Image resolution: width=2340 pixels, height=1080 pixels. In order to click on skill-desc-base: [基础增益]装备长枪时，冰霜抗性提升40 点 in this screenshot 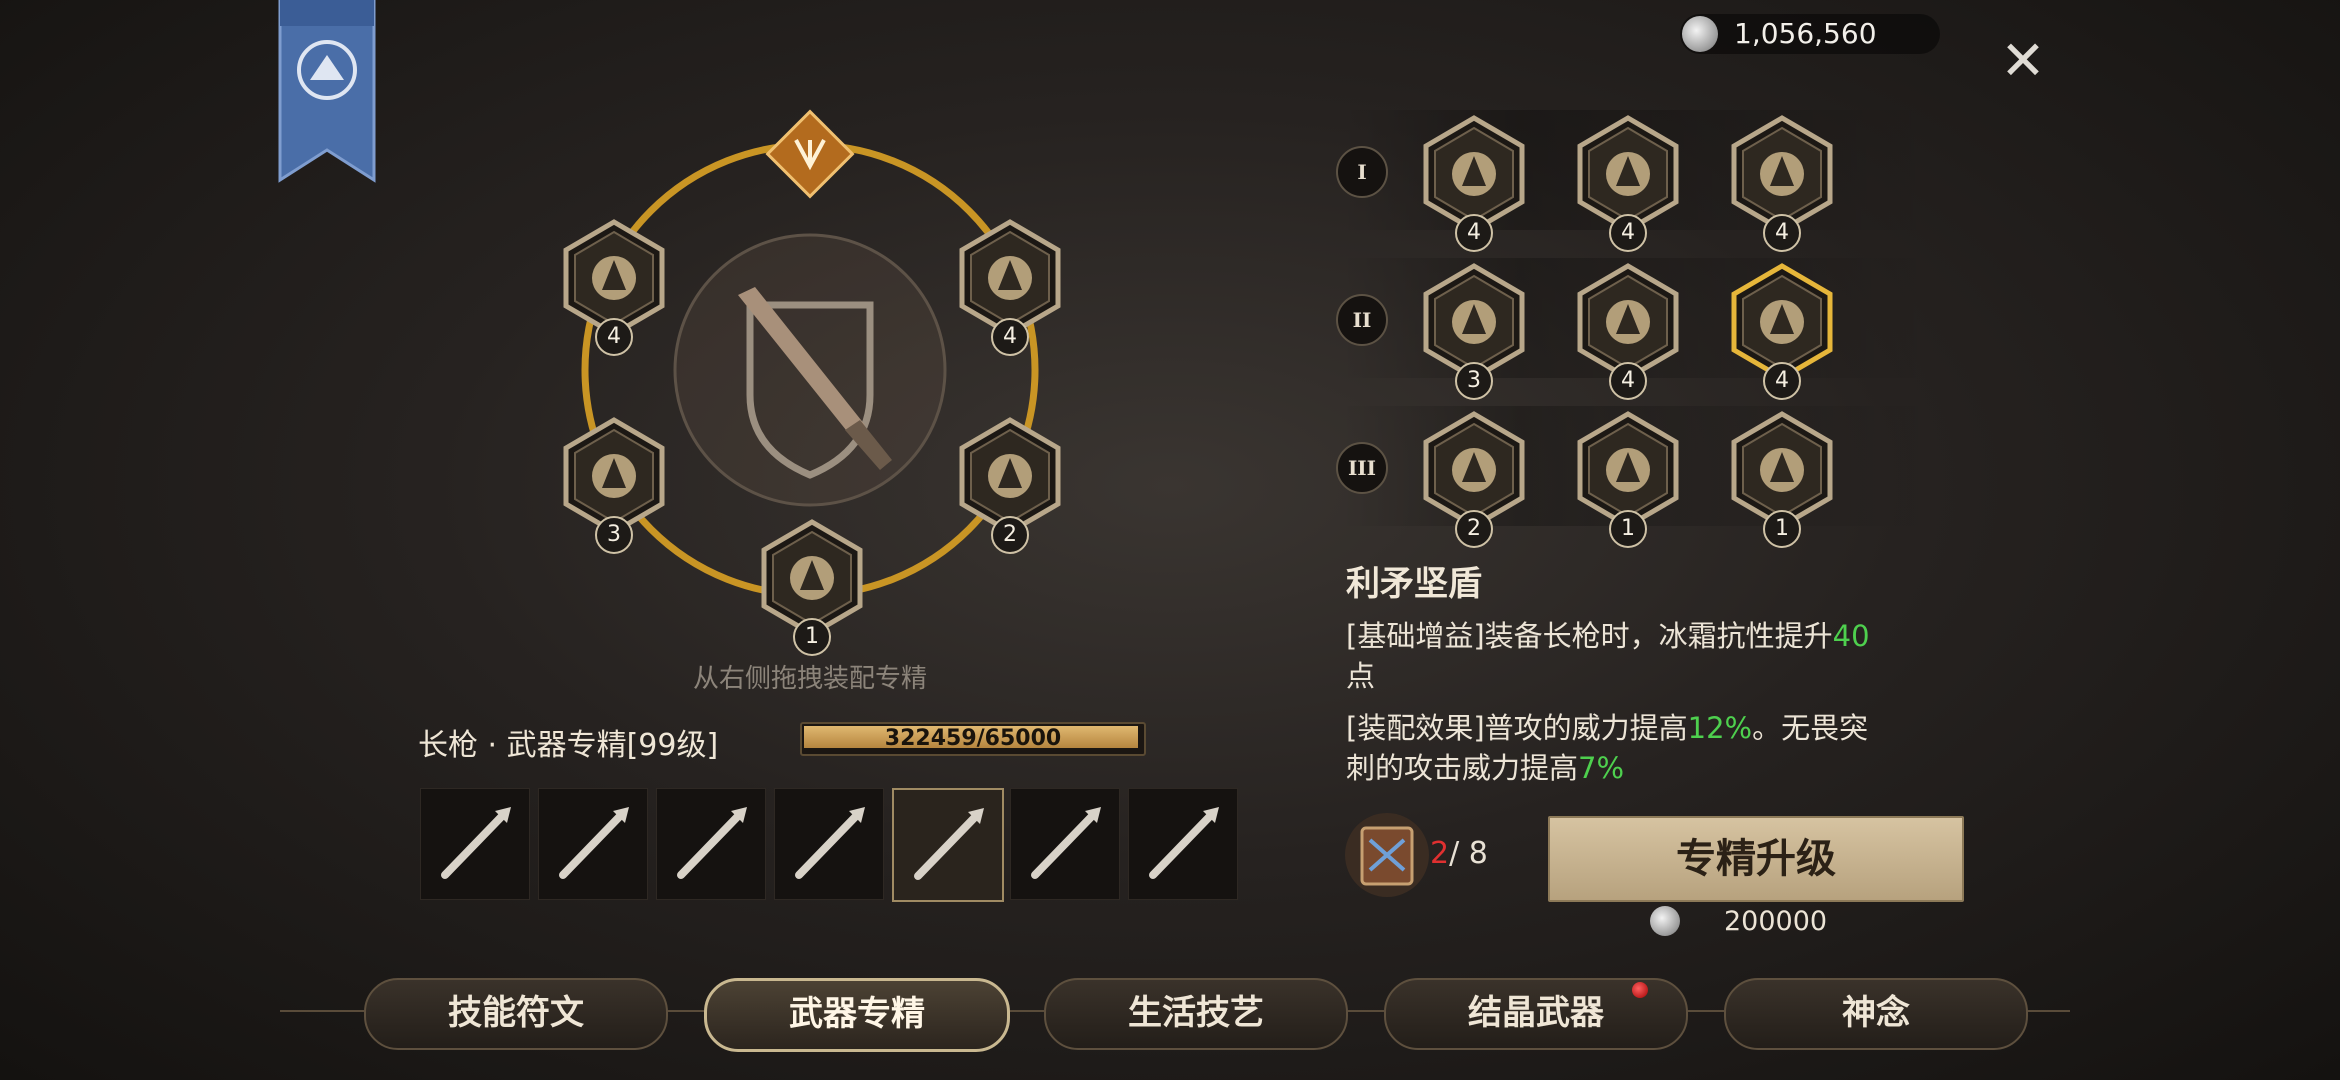, I will do `click(1656, 656)`.